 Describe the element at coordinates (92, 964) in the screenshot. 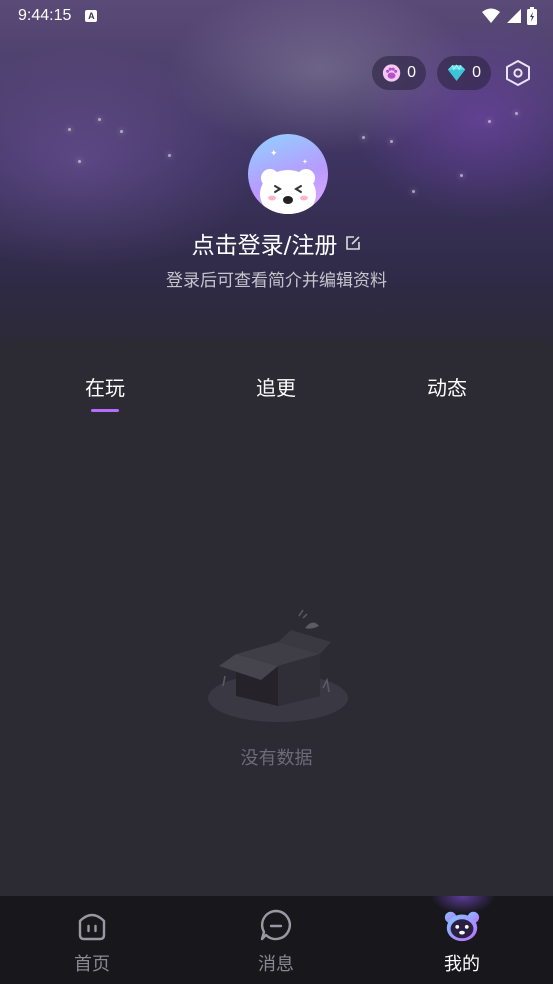

I see `nav-home-label: 首页` at that location.